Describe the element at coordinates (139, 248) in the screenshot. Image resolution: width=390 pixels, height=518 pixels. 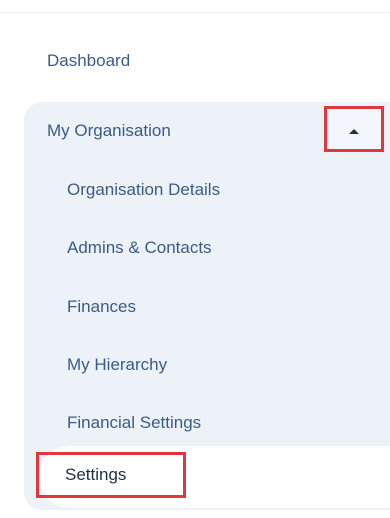
I see `sidebar-item-admins-contacts: Admins & Contacts` at that location.